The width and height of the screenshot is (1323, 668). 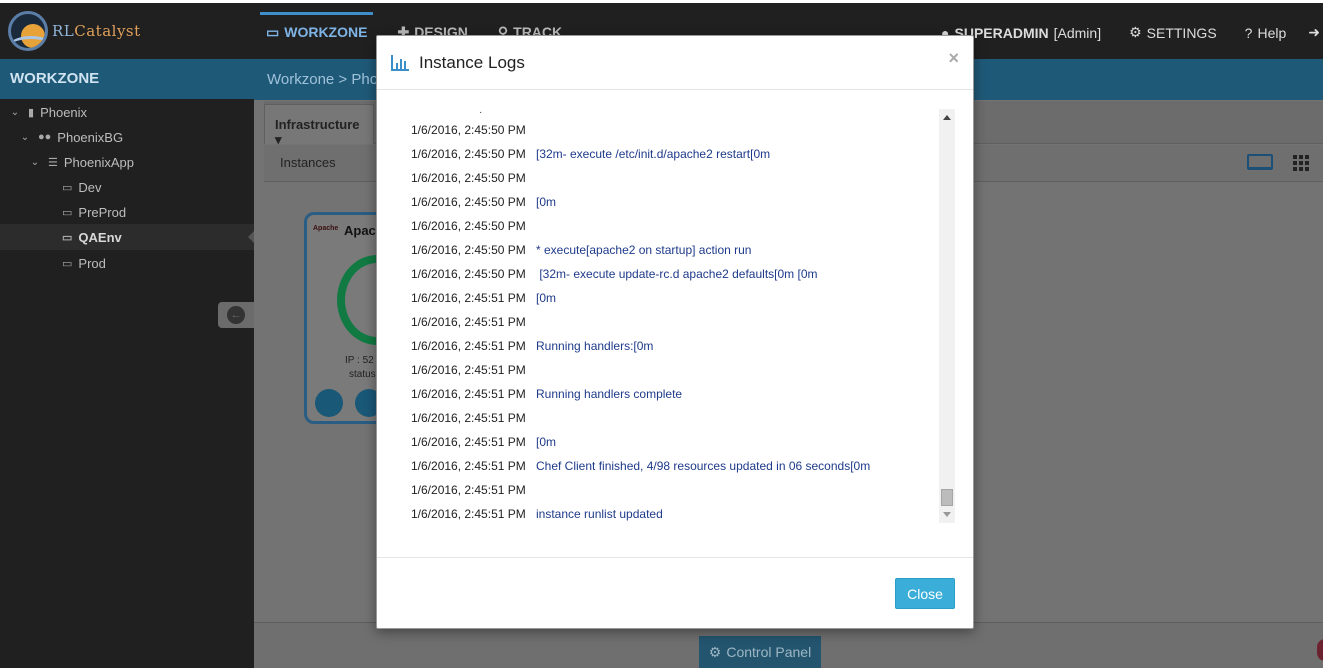 I want to click on nav-workzone-label: WORKZONE, so click(x=326, y=32).